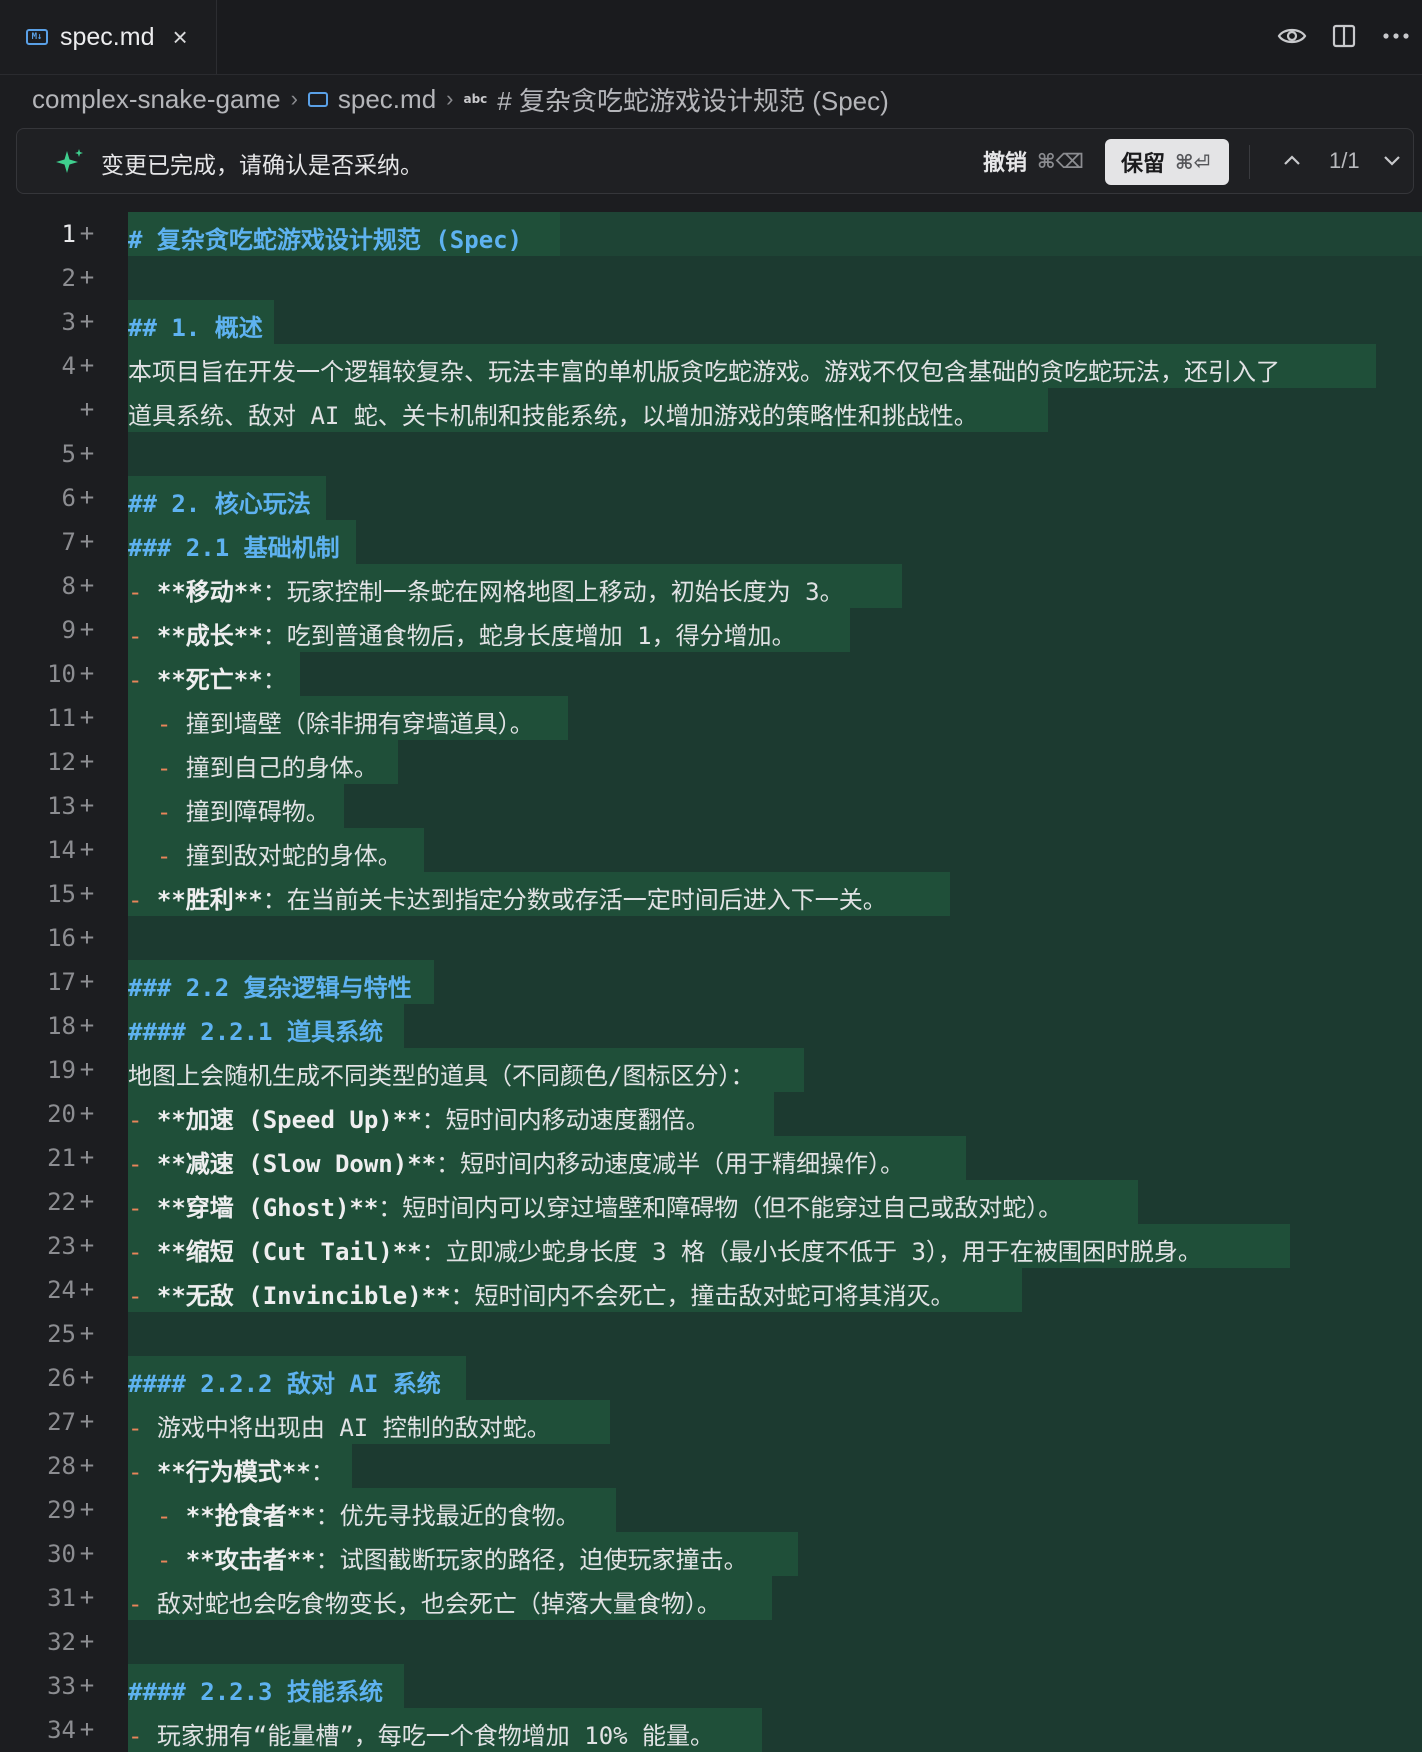 This screenshot has height=1752, width=1422. Describe the element at coordinates (354, 1513) in the screenshot. I see `code-text: - **抢食者**：优先寻找最近的食物。` at that location.